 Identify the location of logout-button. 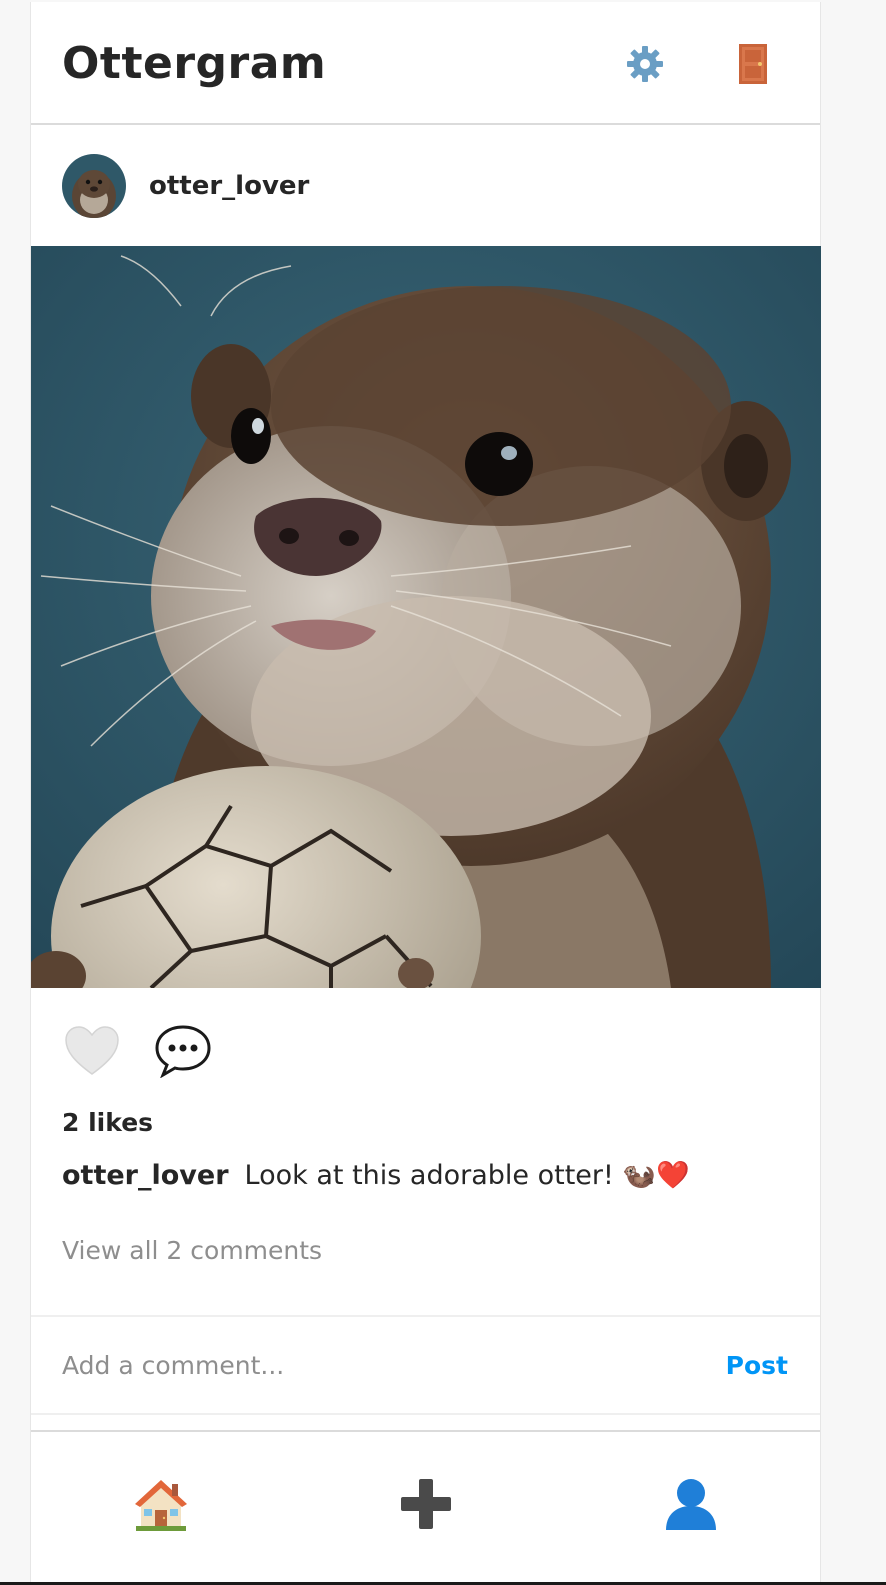
(753, 64).